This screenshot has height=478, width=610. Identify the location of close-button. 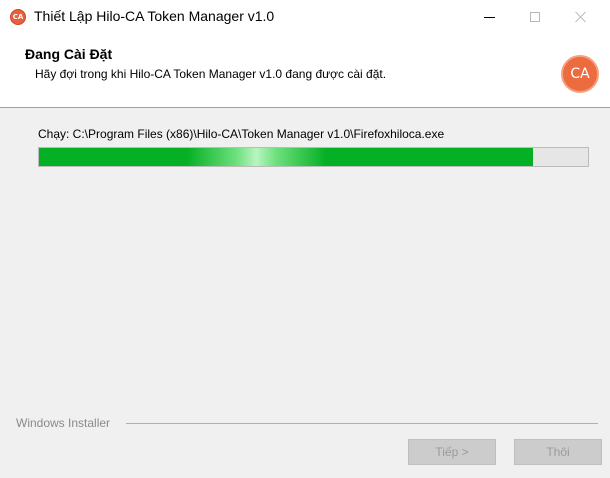
(581, 17).